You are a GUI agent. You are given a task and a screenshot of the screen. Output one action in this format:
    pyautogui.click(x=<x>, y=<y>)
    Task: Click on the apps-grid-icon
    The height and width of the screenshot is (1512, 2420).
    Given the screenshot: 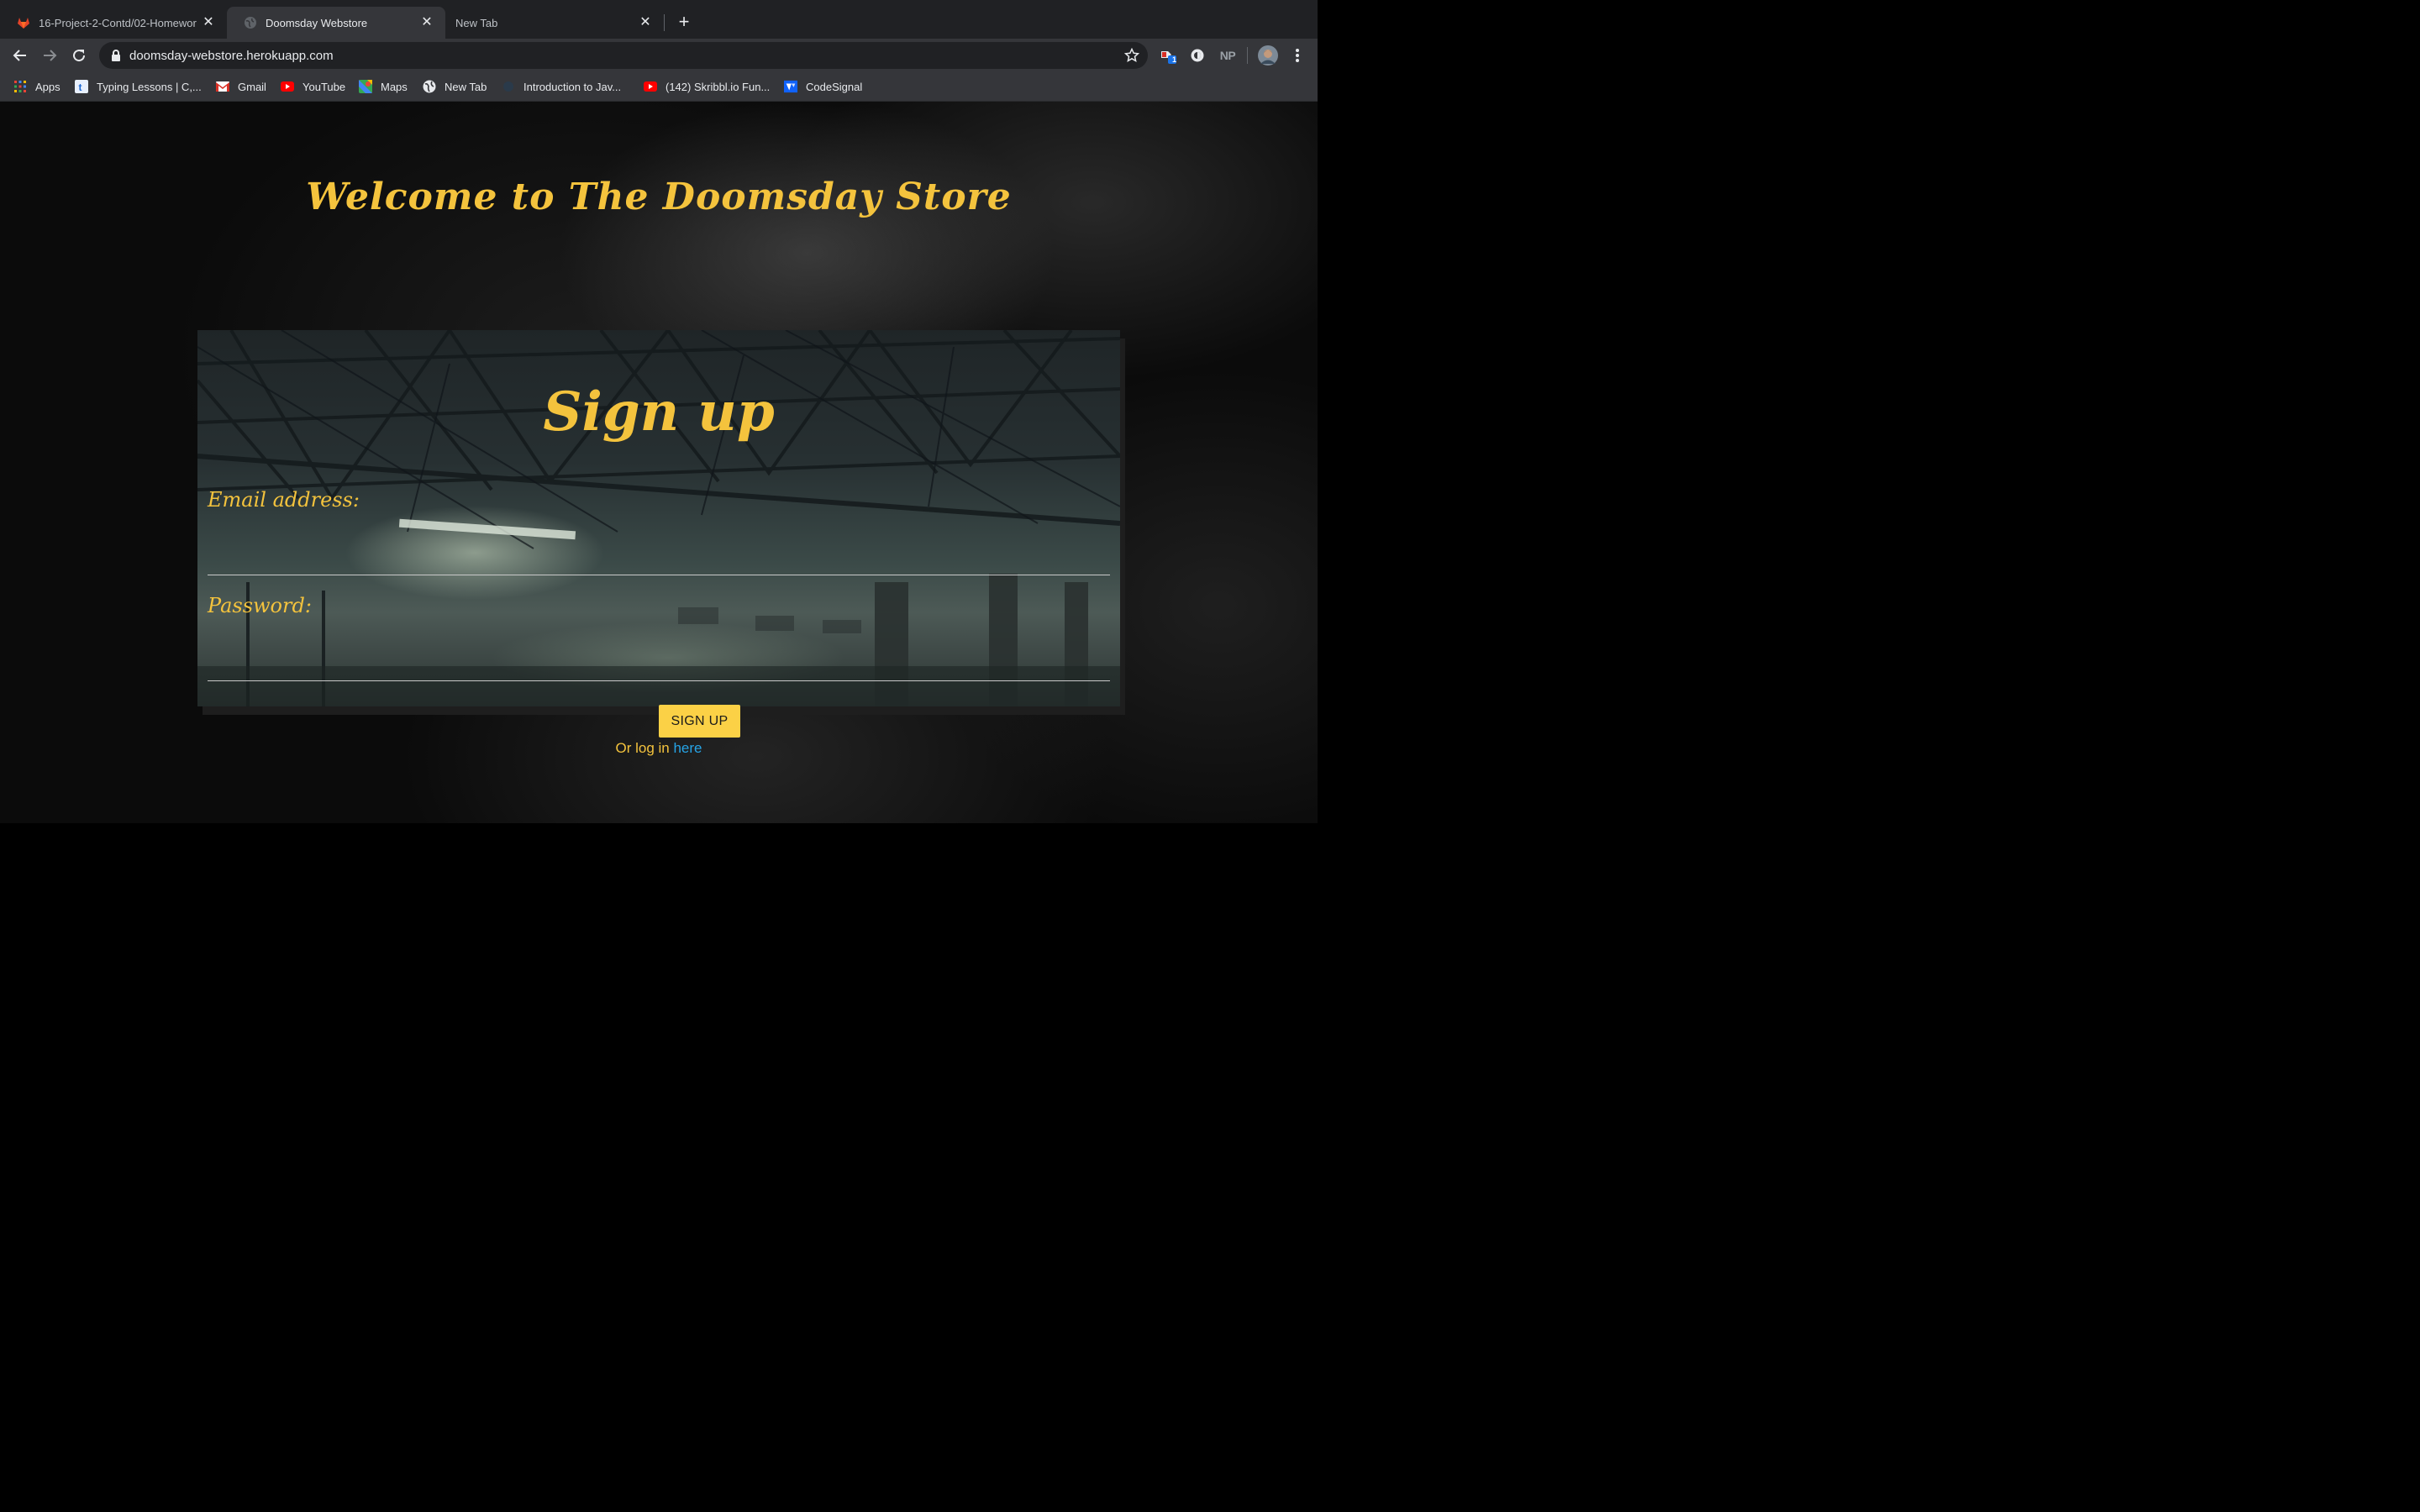 What is the action you would take?
    pyautogui.click(x=20, y=86)
    